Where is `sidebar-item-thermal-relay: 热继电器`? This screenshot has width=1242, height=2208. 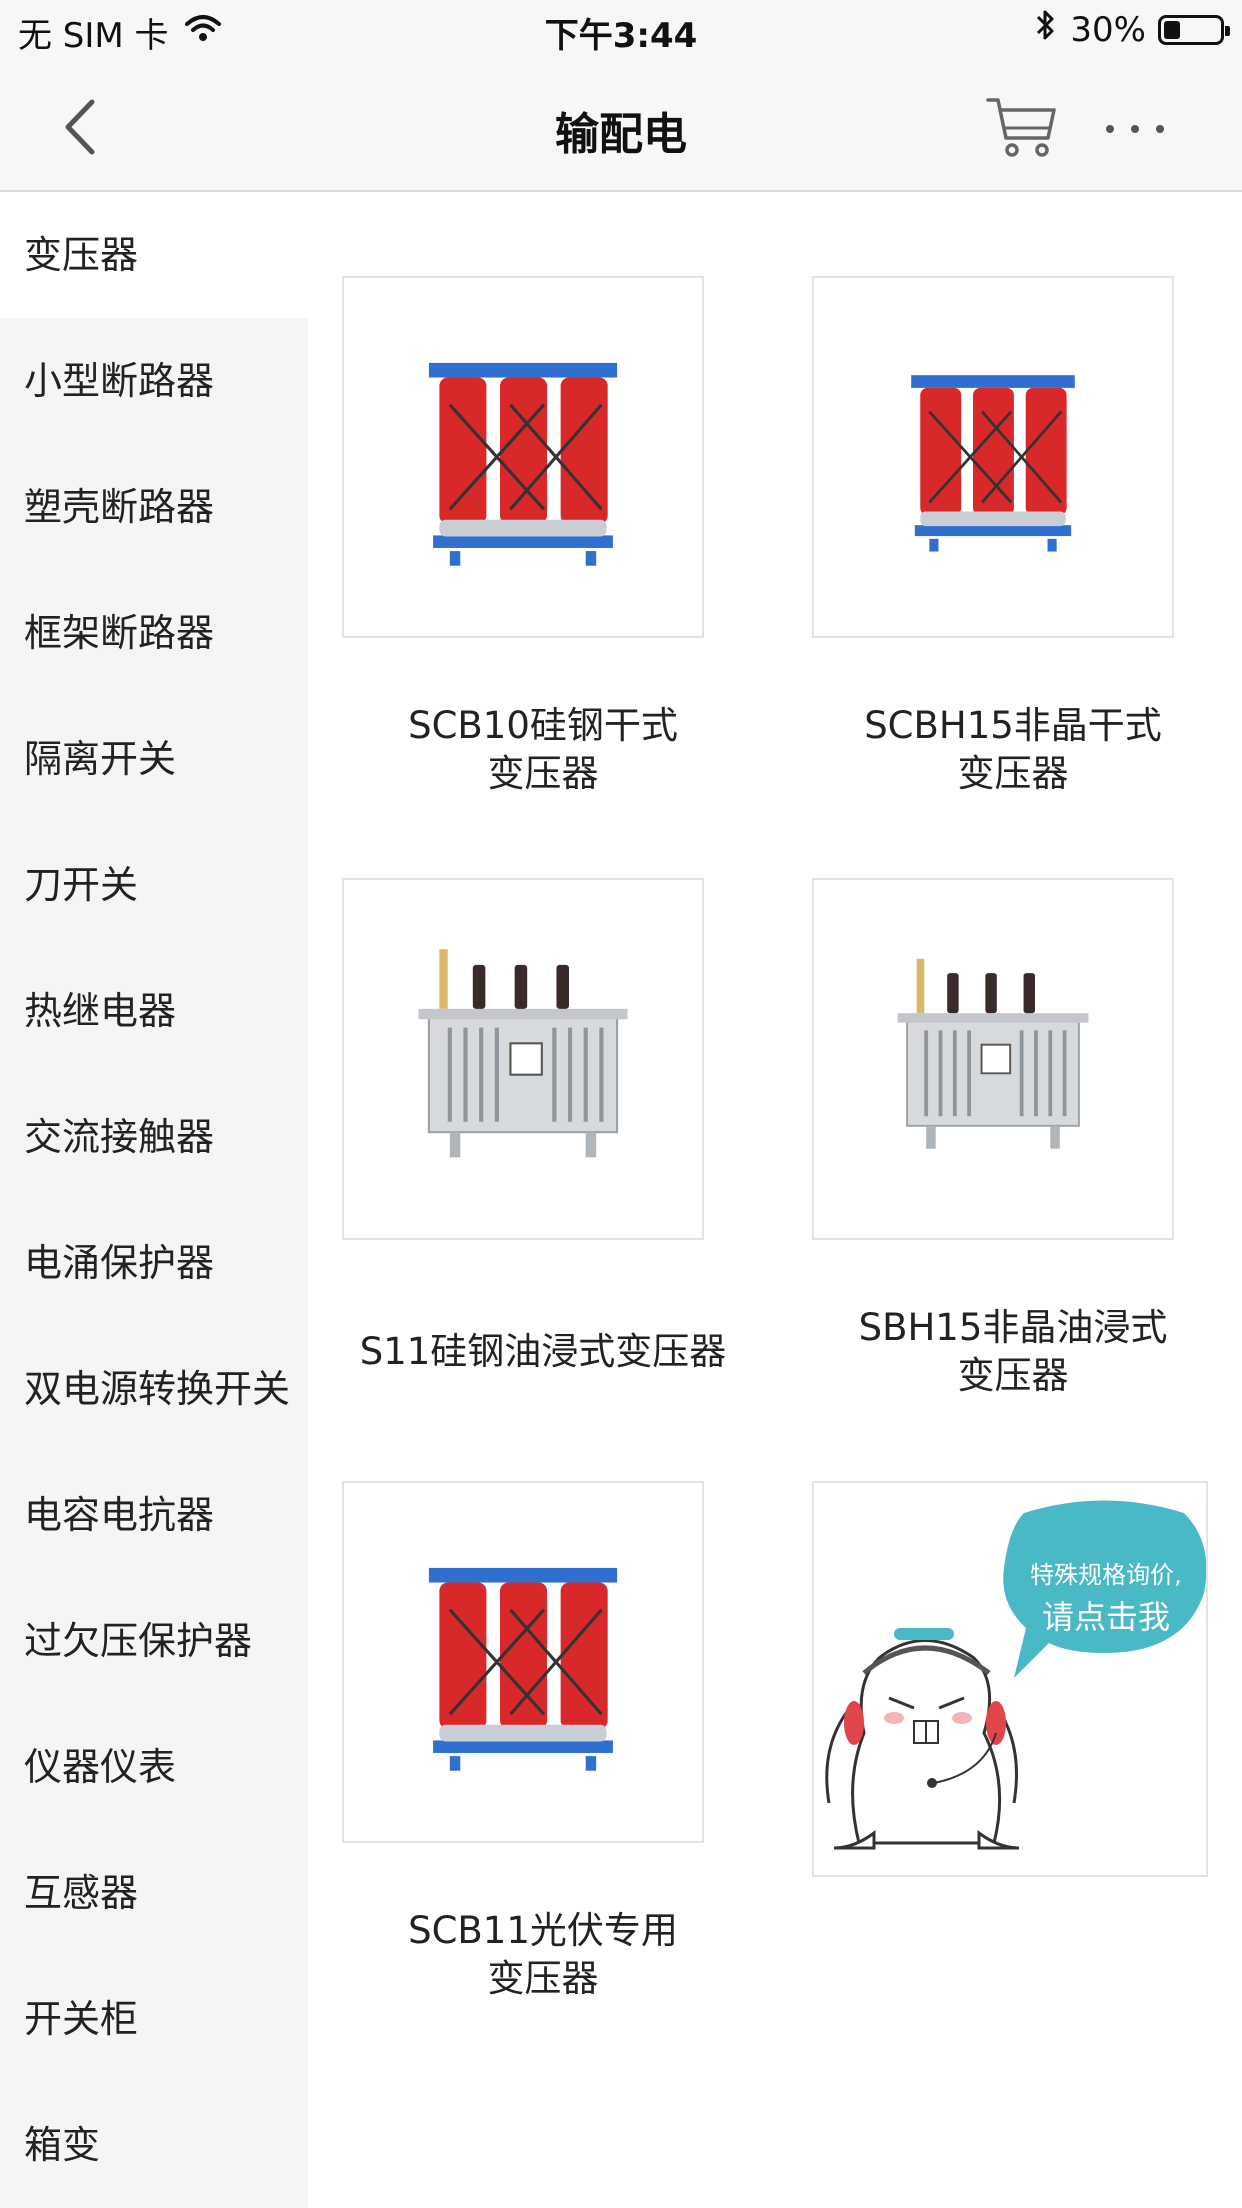 sidebar-item-thermal-relay: 热继电器 is located at coordinates (154, 1011).